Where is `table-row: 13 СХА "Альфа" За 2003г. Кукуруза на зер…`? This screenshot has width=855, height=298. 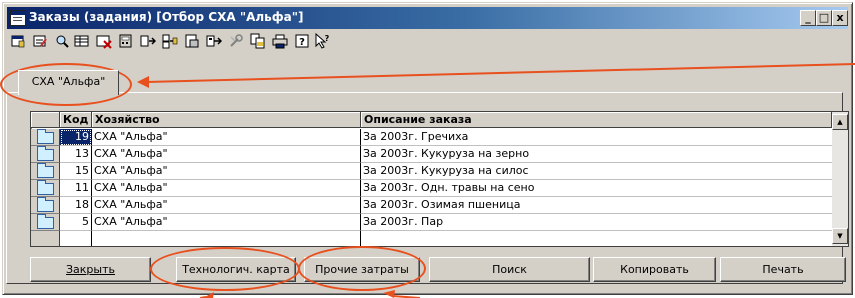 table-row: 13 СХА "Альфа" За 2003г. Кукуруза на зер… is located at coordinates (432, 154).